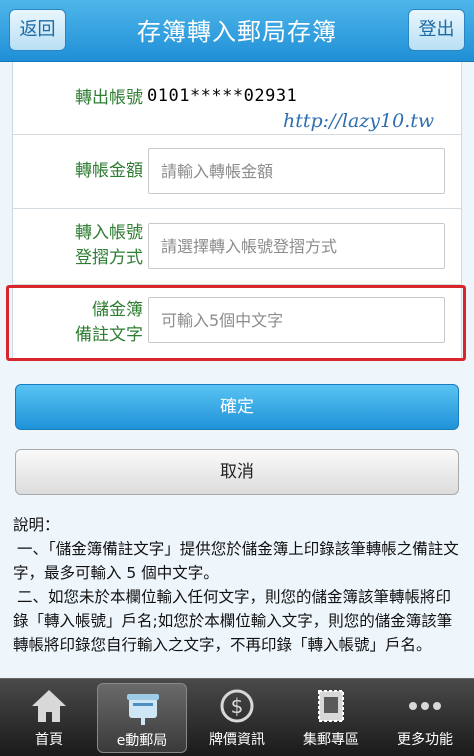 The width and height of the screenshot is (474, 756). I want to click on more-dots-icon, so click(425, 706).